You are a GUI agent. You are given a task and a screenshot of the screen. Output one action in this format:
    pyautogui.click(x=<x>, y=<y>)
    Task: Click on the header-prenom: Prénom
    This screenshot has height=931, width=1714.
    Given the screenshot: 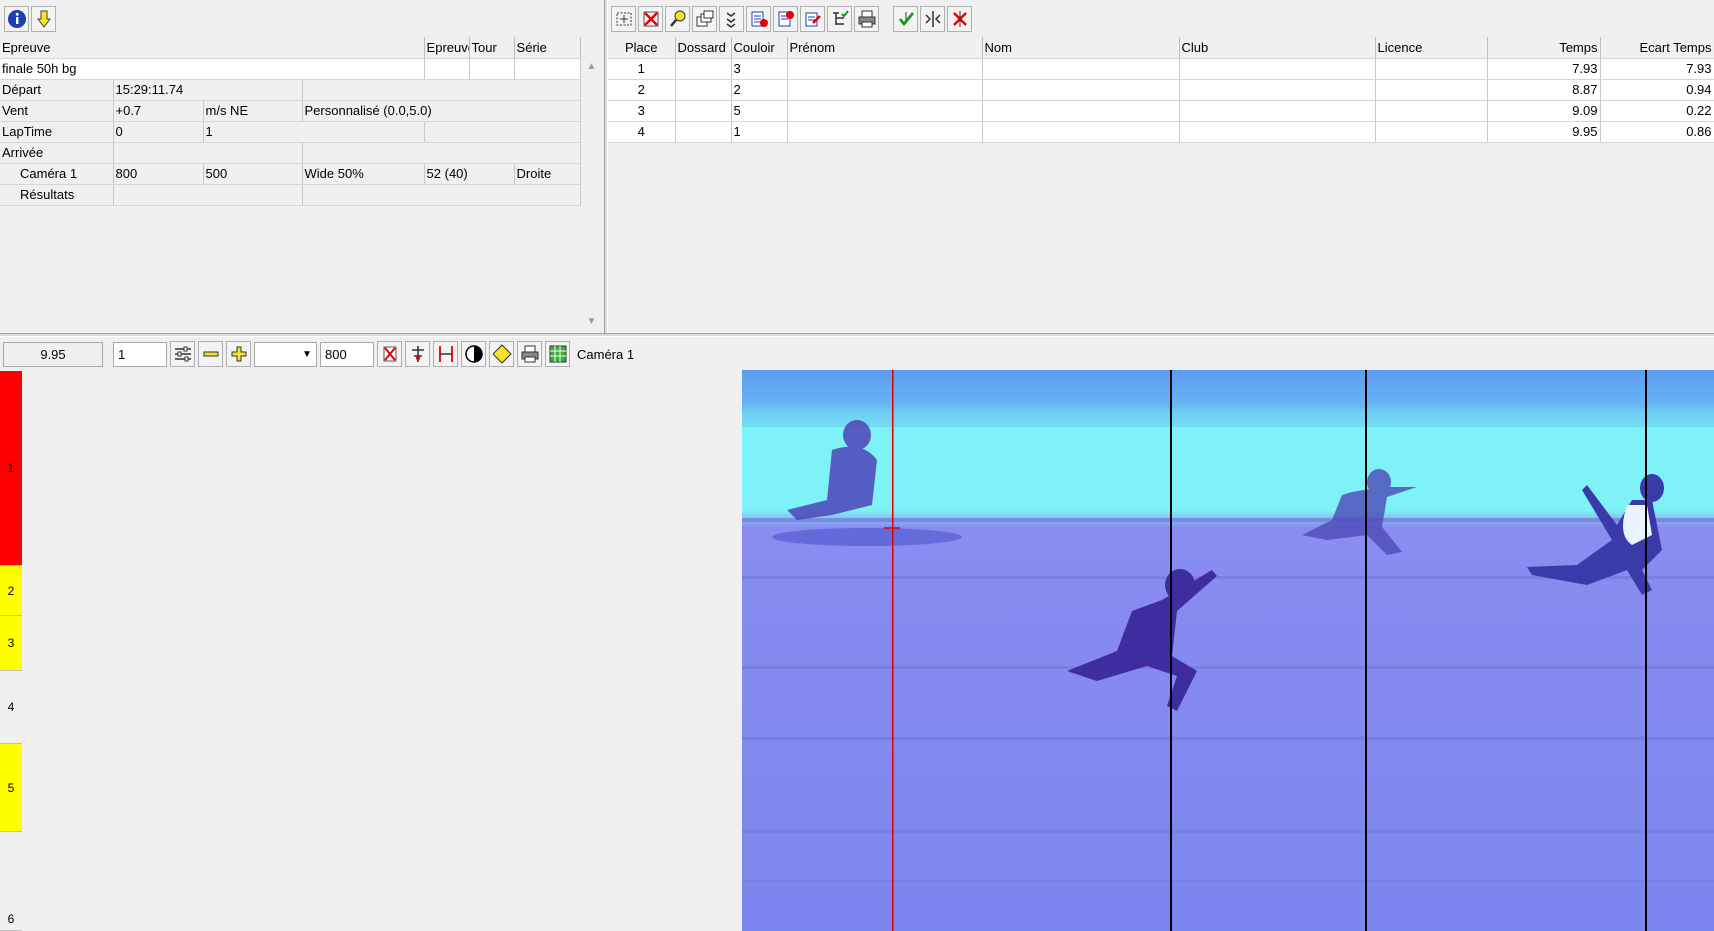 What is the action you would take?
    pyautogui.click(x=885, y=48)
    